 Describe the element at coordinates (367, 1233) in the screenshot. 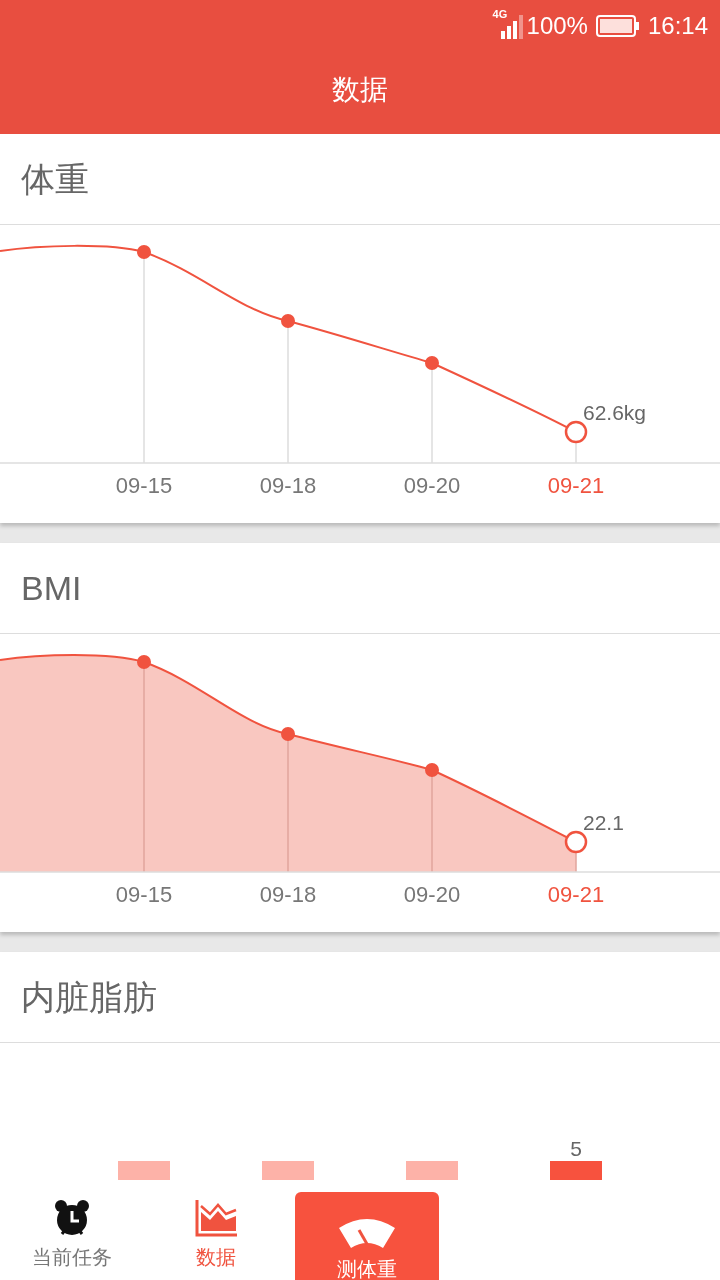

I see `gauge-icon` at that location.